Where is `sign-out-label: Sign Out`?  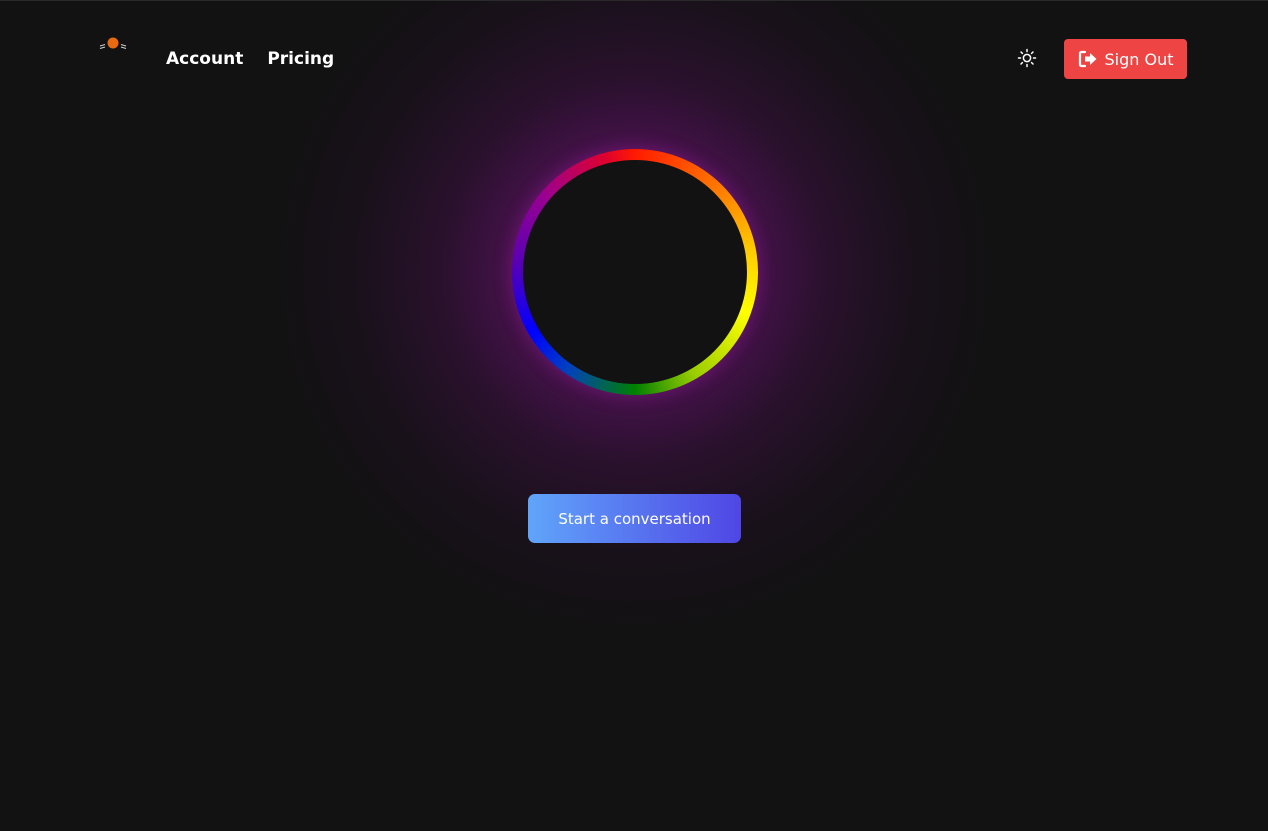
sign-out-label: Sign Out is located at coordinates (1139, 59).